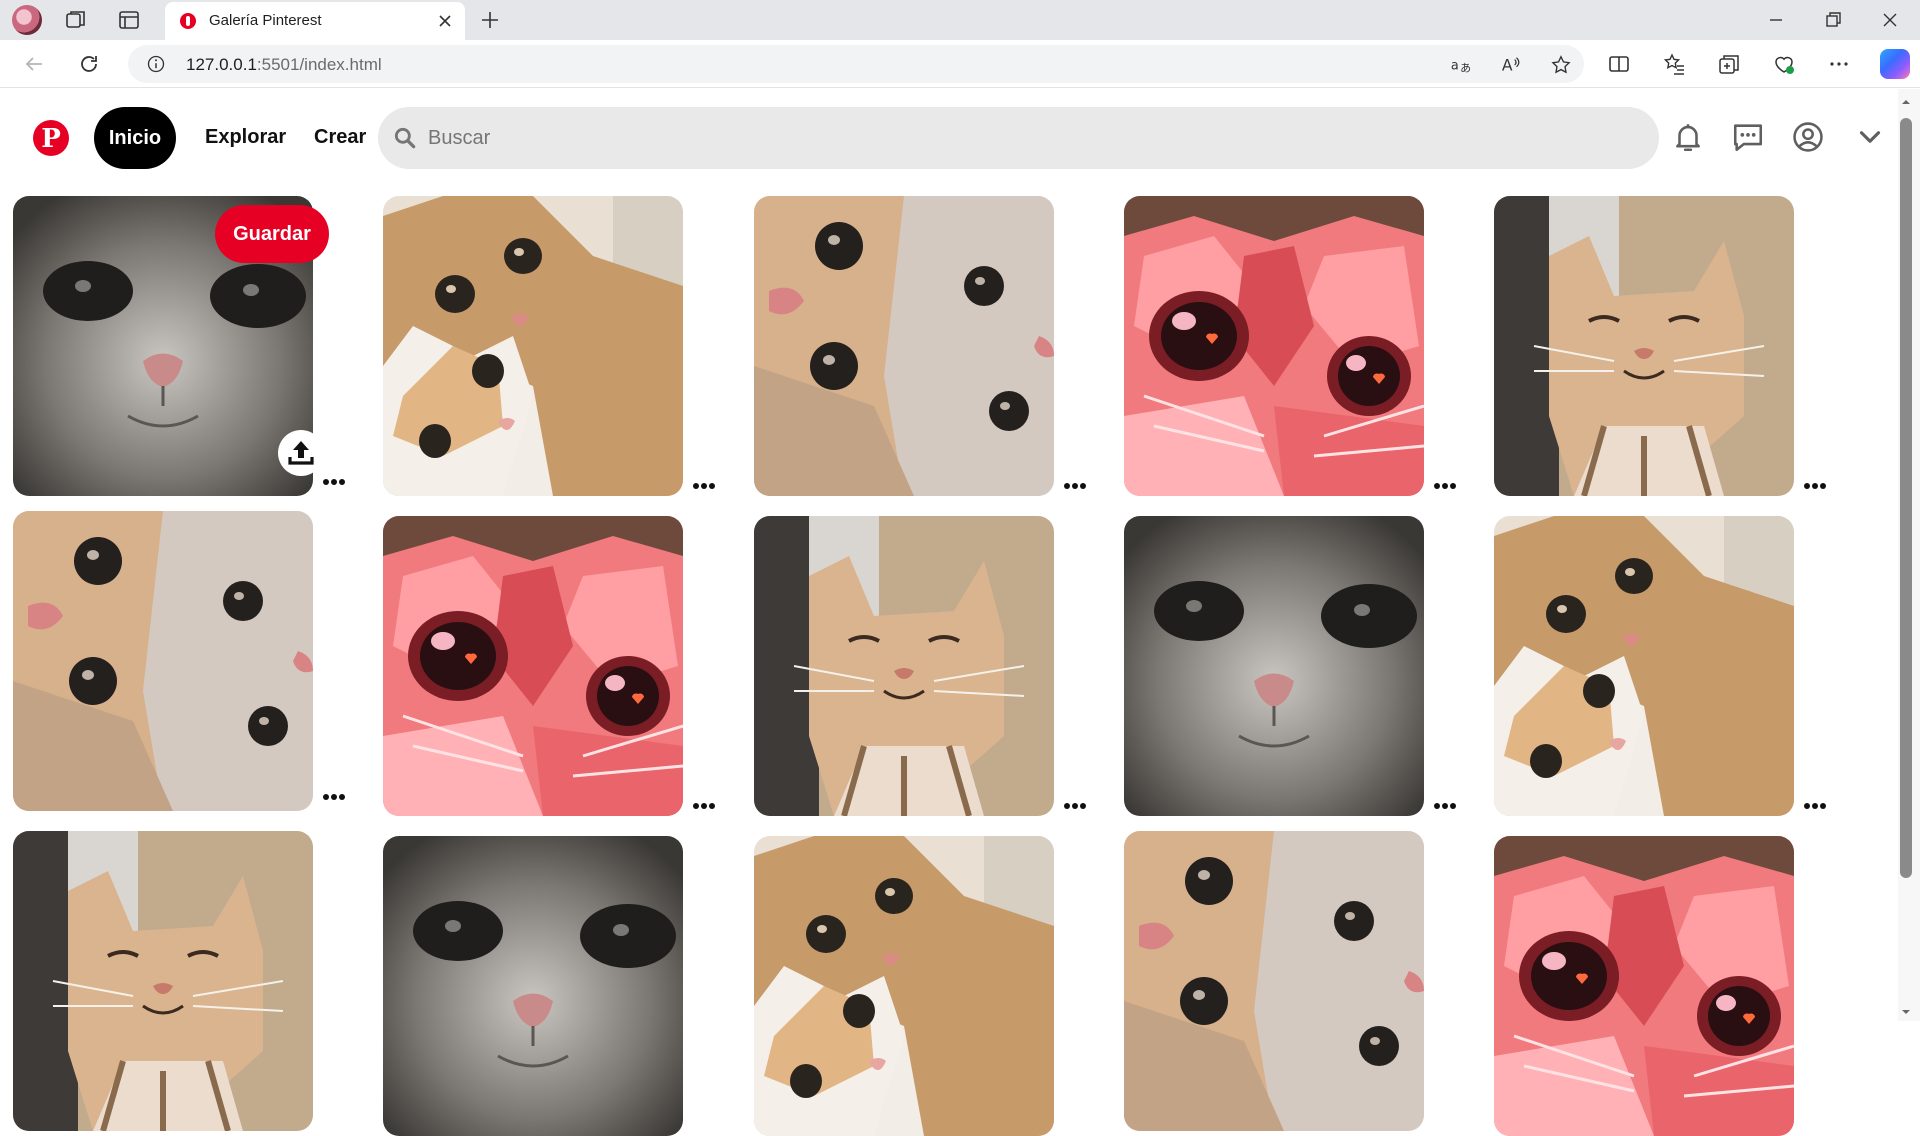 This screenshot has width=1920, height=1136. What do you see at coordinates (1465, 67) in the screenshot?
I see `svg-text: あ` at bounding box center [1465, 67].